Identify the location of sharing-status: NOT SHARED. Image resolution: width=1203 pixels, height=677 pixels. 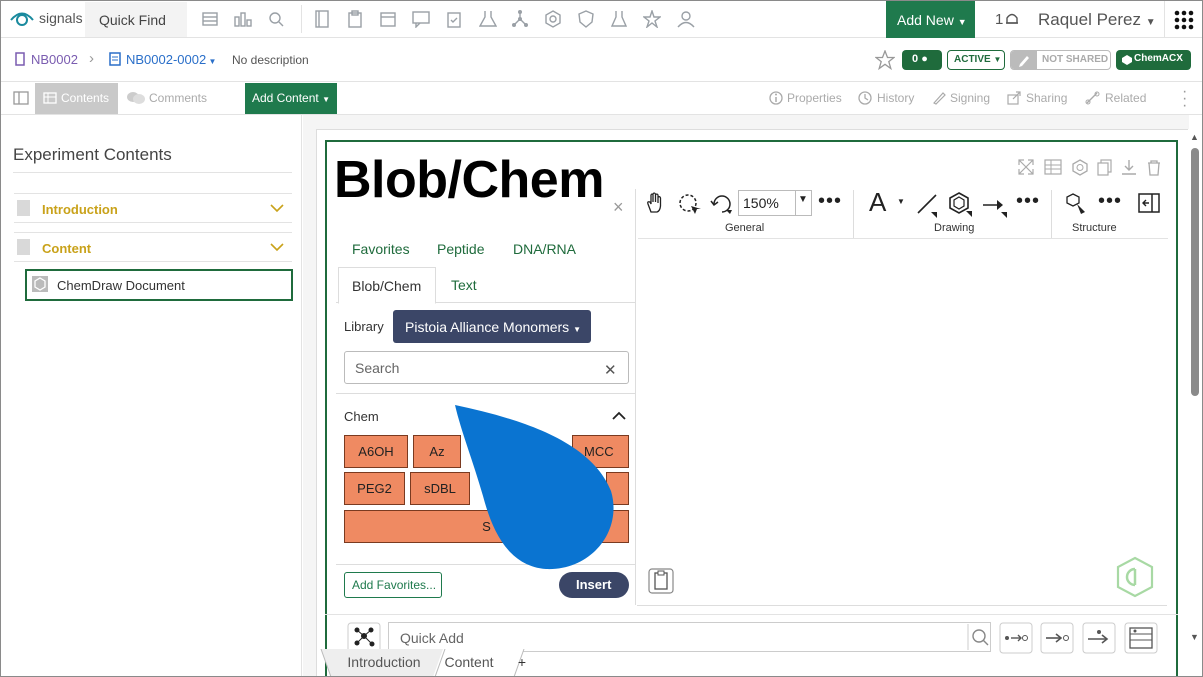
(1060, 60).